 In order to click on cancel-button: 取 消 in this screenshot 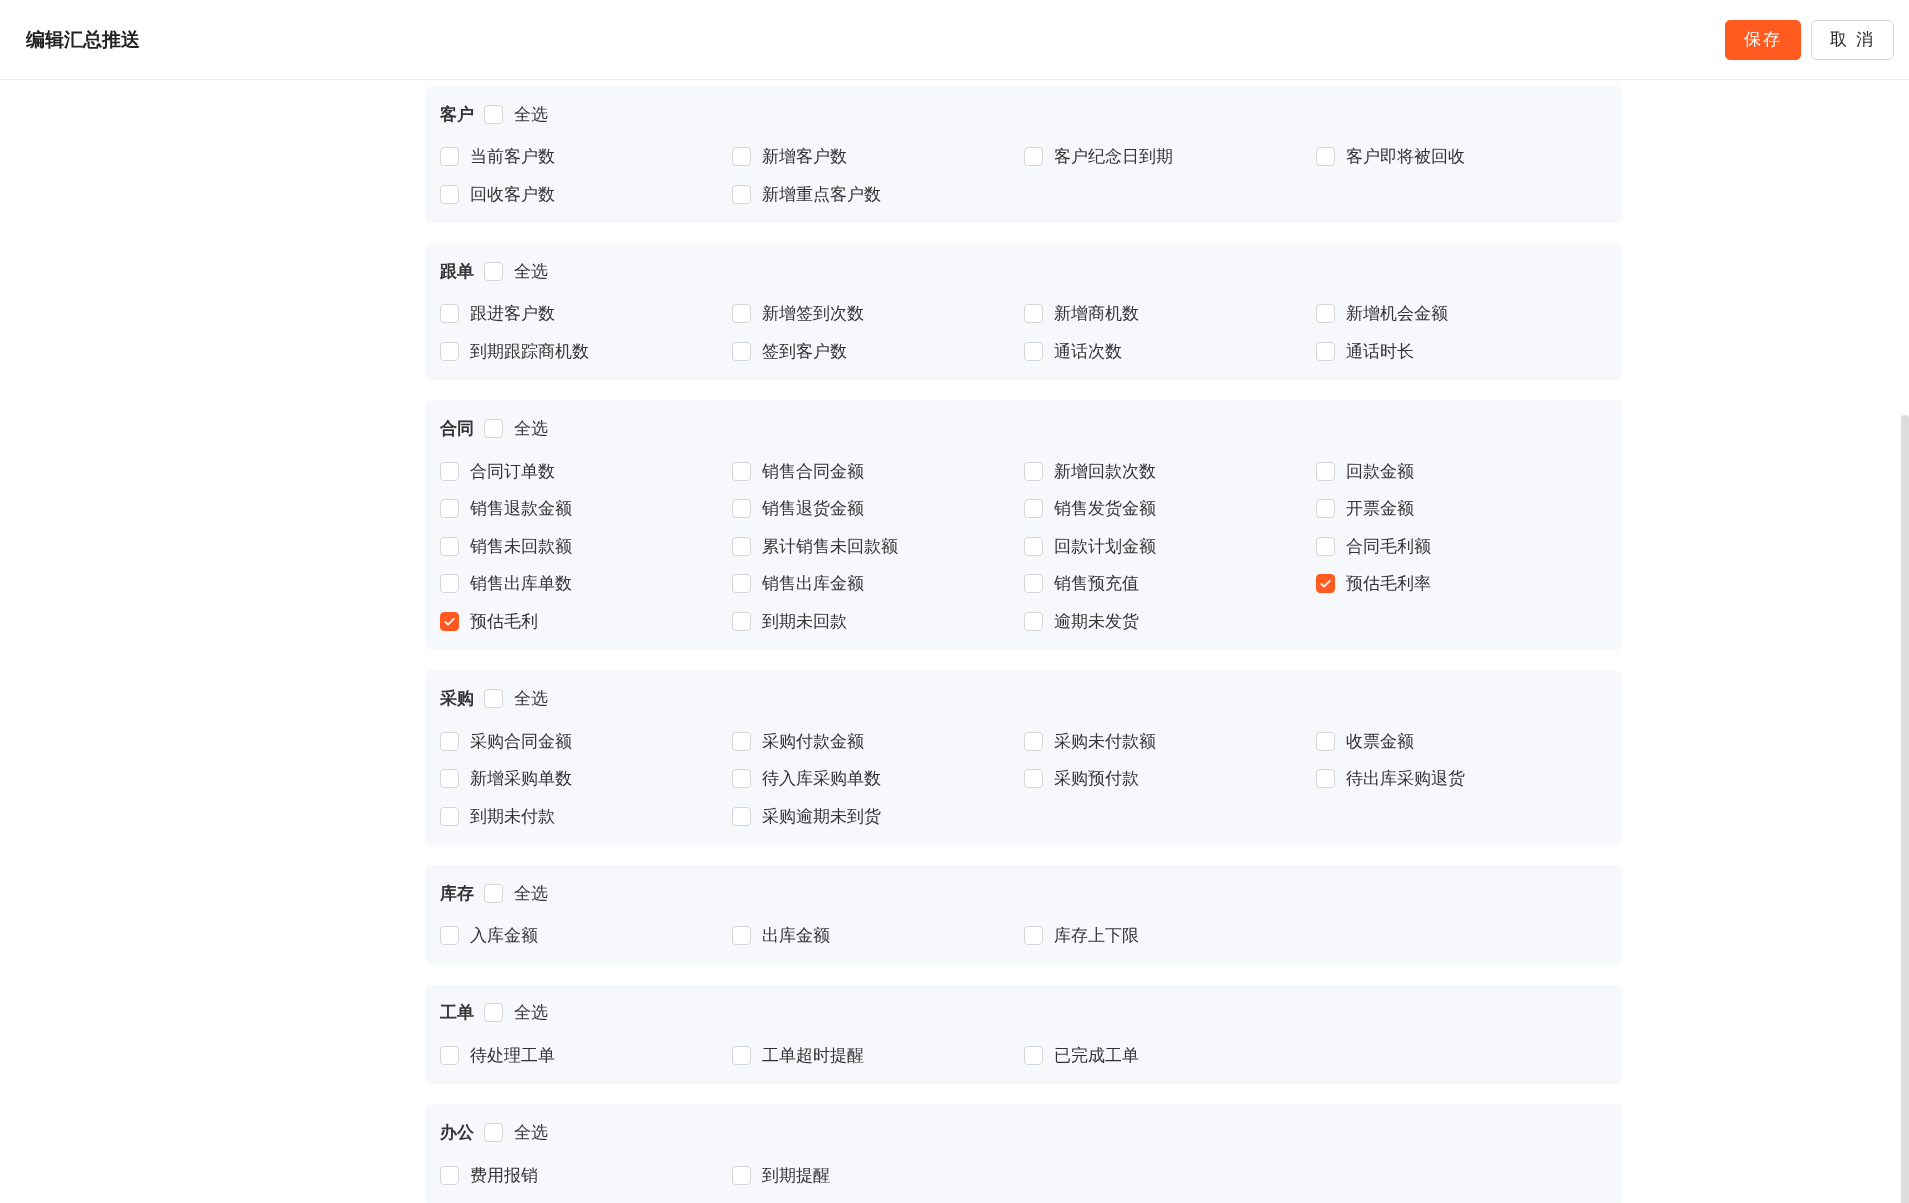, I will do `click(1852, 39)`.